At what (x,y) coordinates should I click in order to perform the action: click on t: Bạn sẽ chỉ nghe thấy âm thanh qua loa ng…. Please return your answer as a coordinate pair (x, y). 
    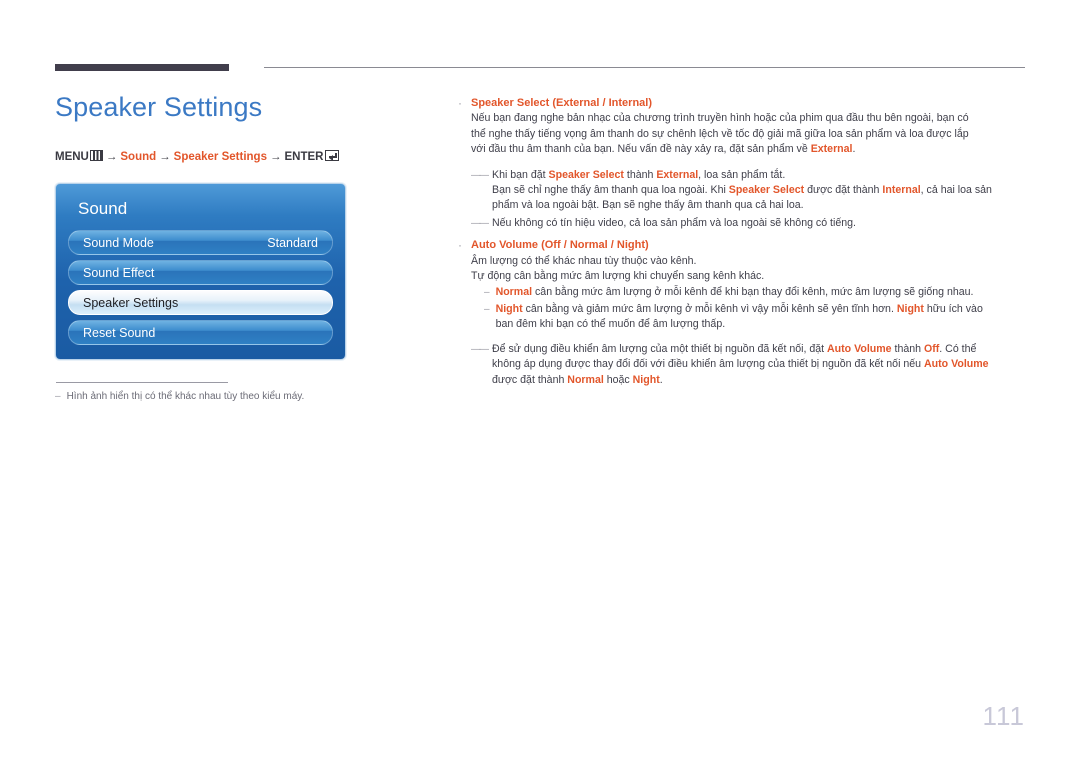
    Looking at the image, I should click on (610, 190).